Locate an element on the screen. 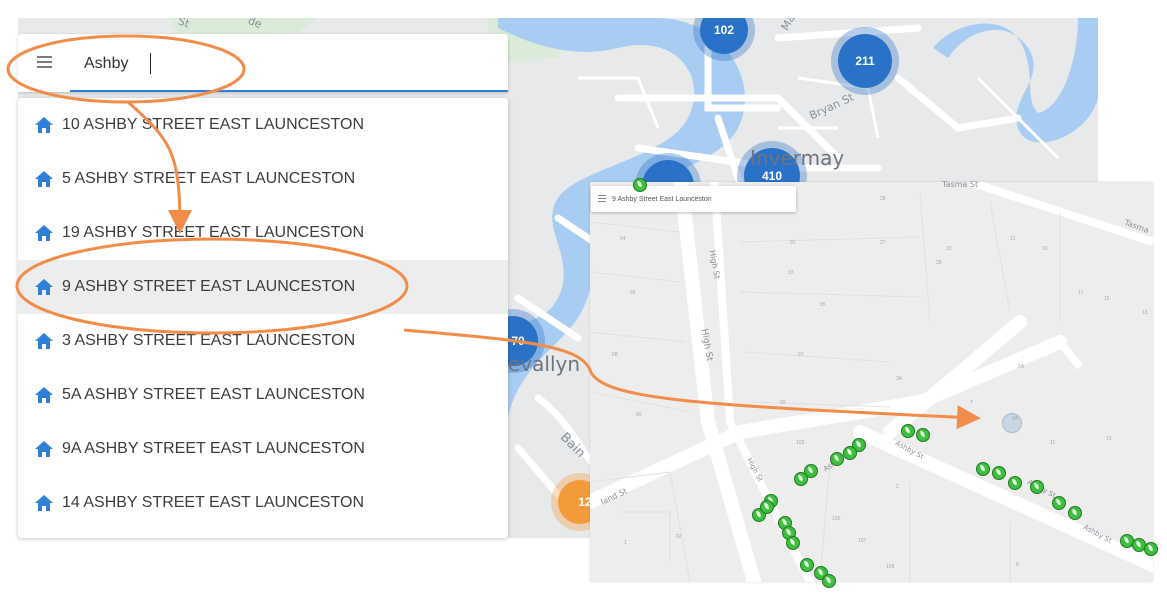 This screenshot has width=1167, height=594. lot-number: 56 is located at coordinates (633, 293).